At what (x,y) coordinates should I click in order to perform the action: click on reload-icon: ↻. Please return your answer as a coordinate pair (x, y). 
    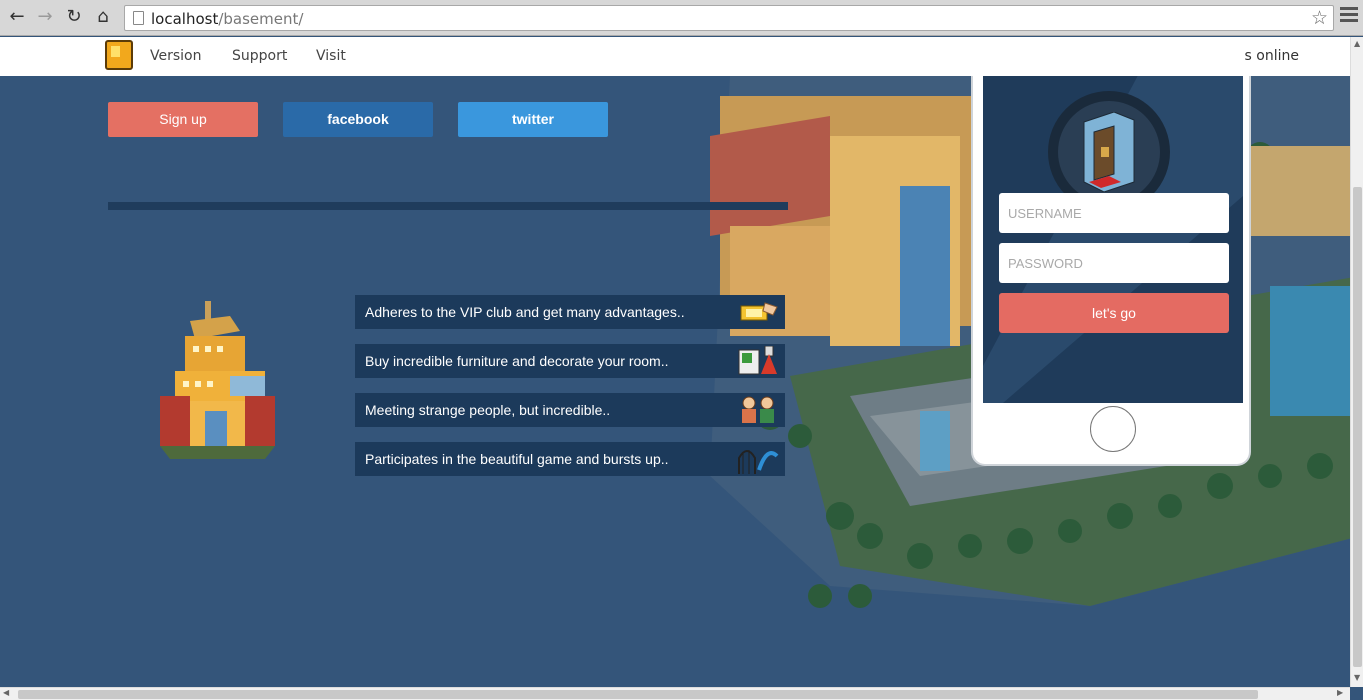
    Looking at the image, I should click on (74, 17).